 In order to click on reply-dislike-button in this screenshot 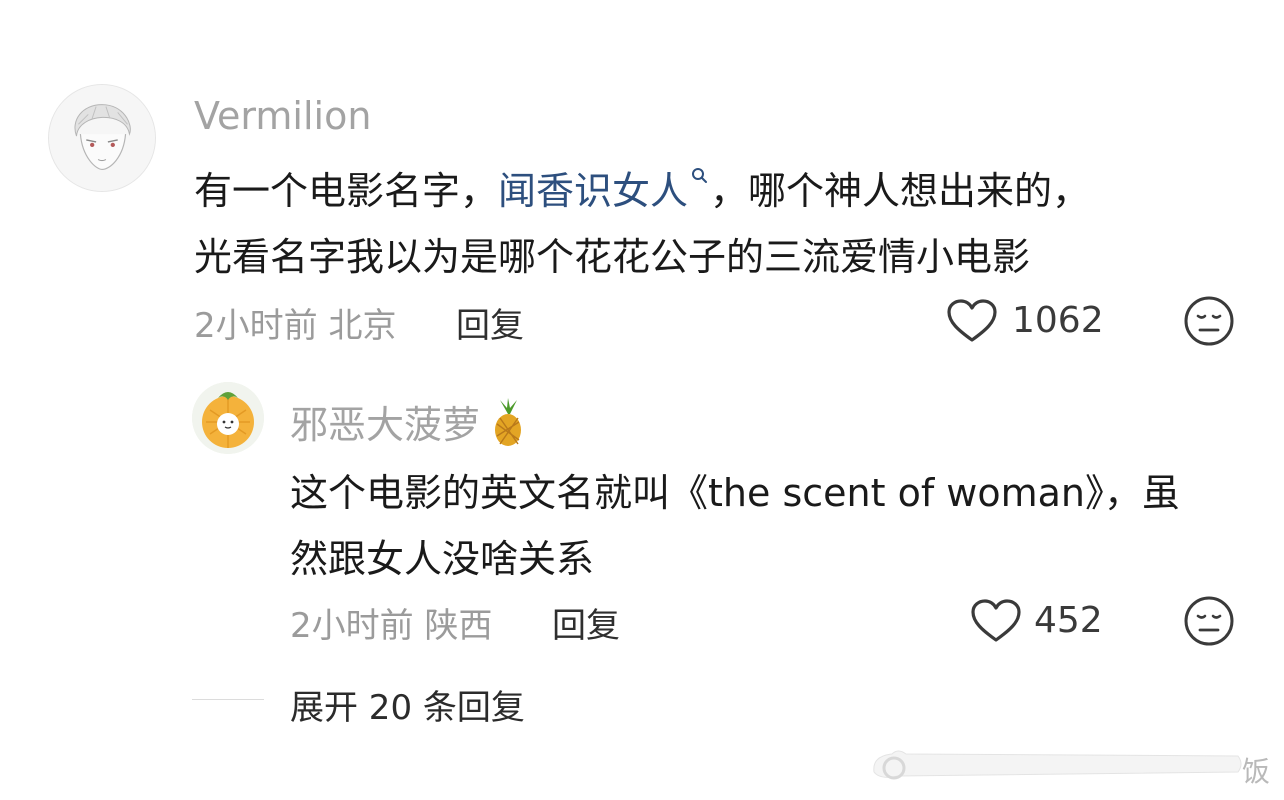, I will do `click(1209, 621)`.